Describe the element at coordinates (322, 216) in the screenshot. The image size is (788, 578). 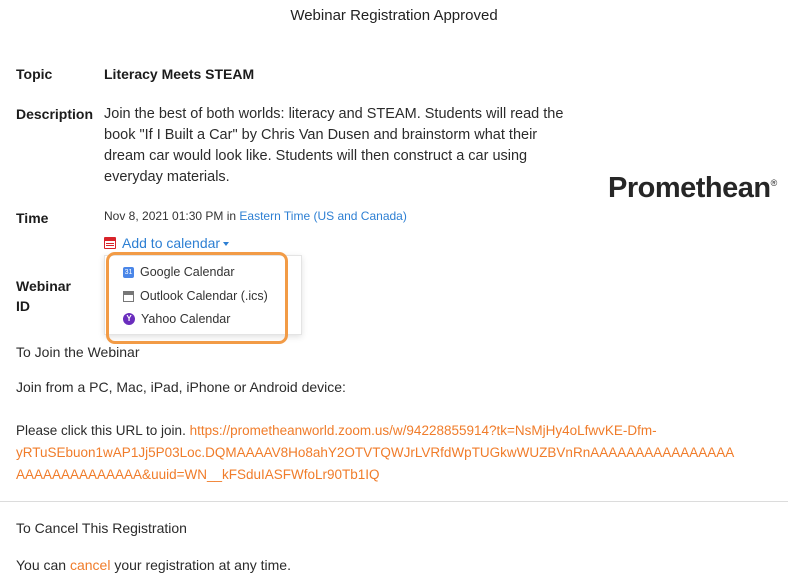
I see `timezone-link: Eastern Time (US and Canada)` at that location.